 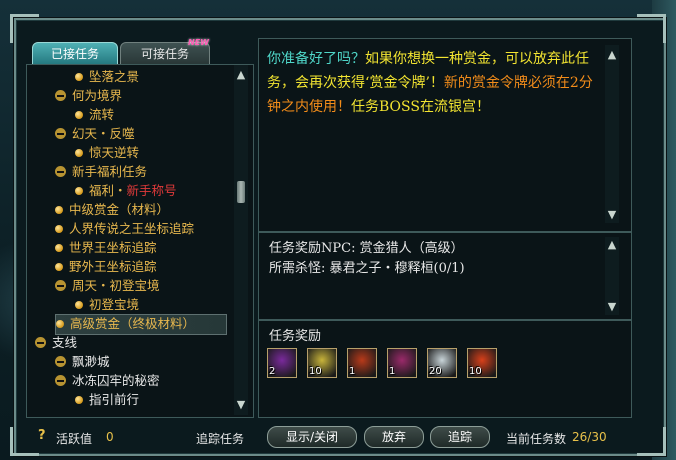 I want to click on track-quest-label: 追踪任务, so click(x=220, y=439).